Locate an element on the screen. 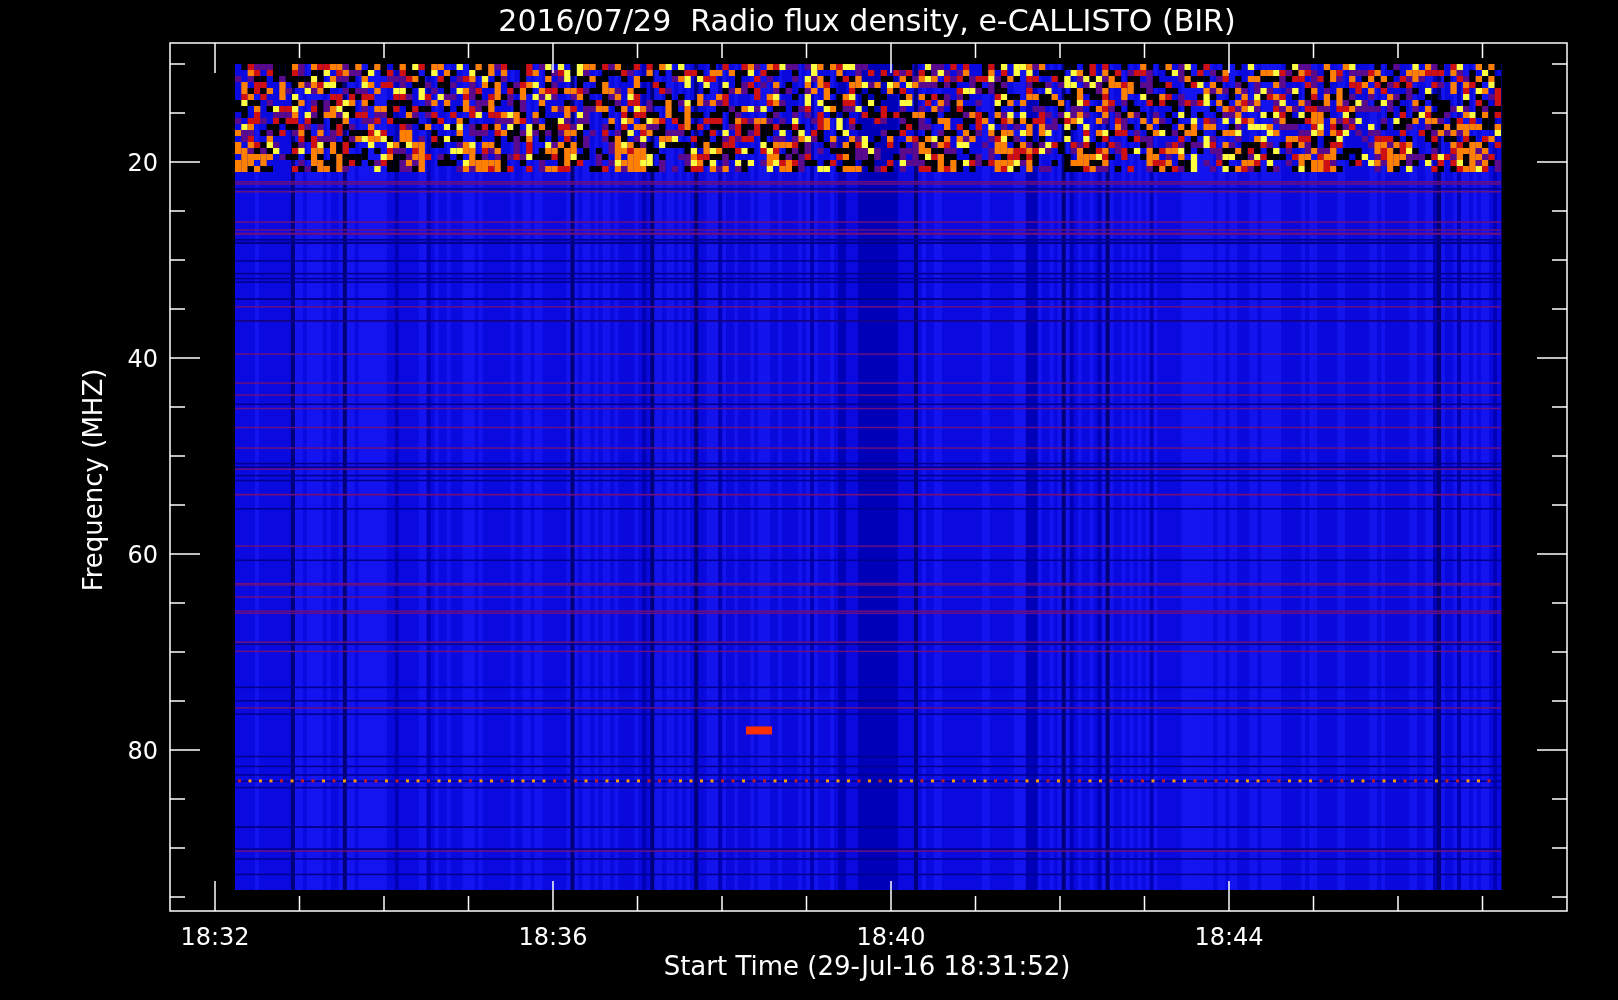  tick-label: 18:32 is located at coordinates (215, 937).